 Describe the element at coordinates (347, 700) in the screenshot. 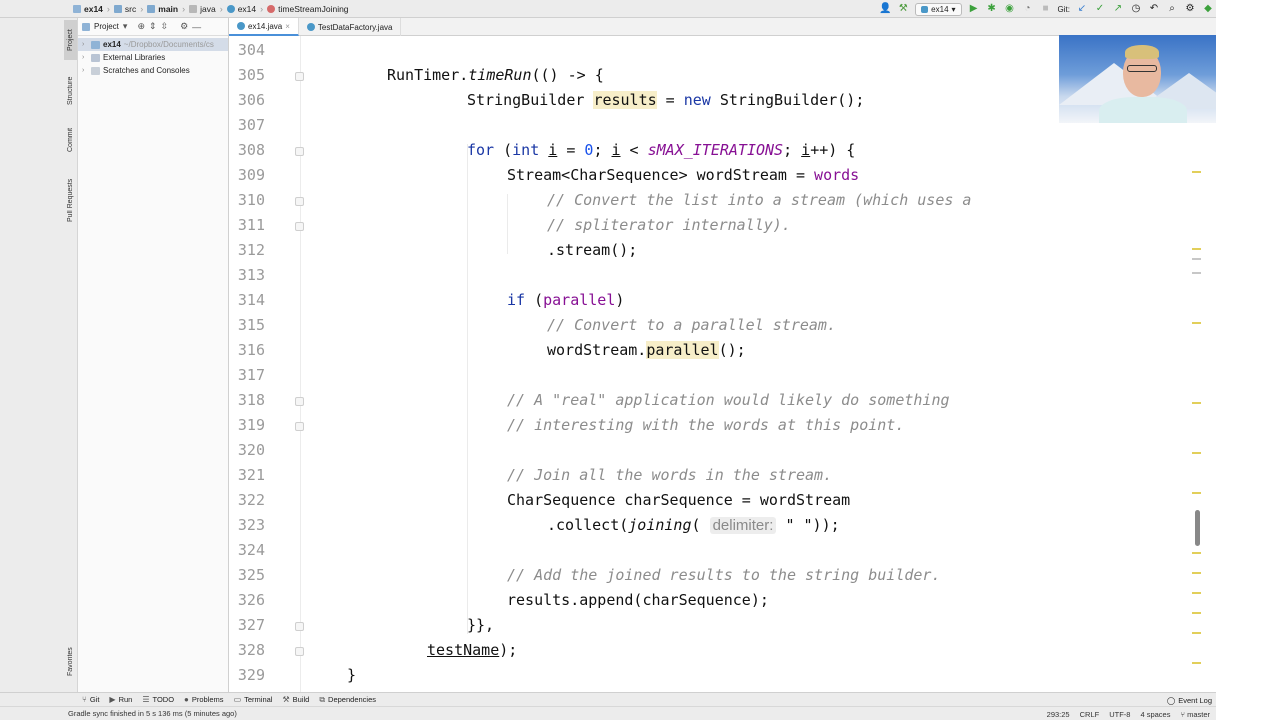

I see `tool-window-dependencies: ⧉ Dependencies` at that location.